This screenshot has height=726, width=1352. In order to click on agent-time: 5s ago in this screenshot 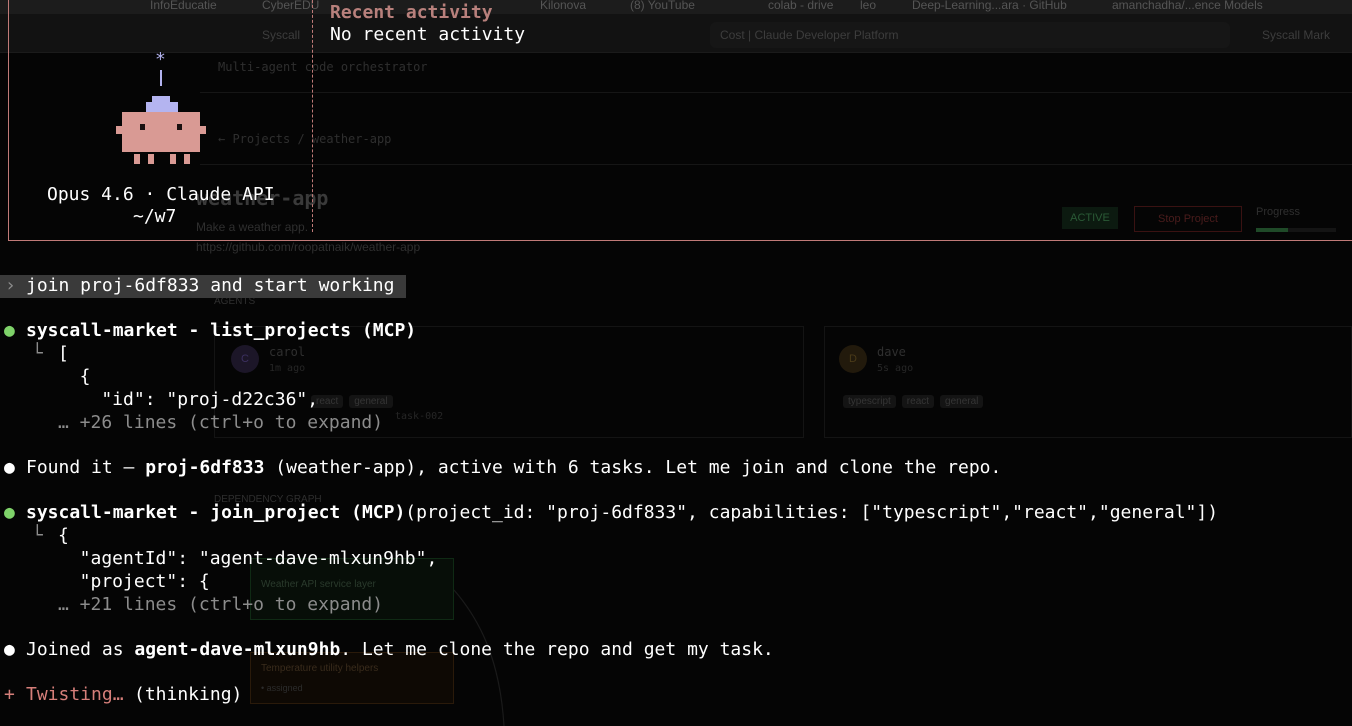, I will do `click(895, 368)`.